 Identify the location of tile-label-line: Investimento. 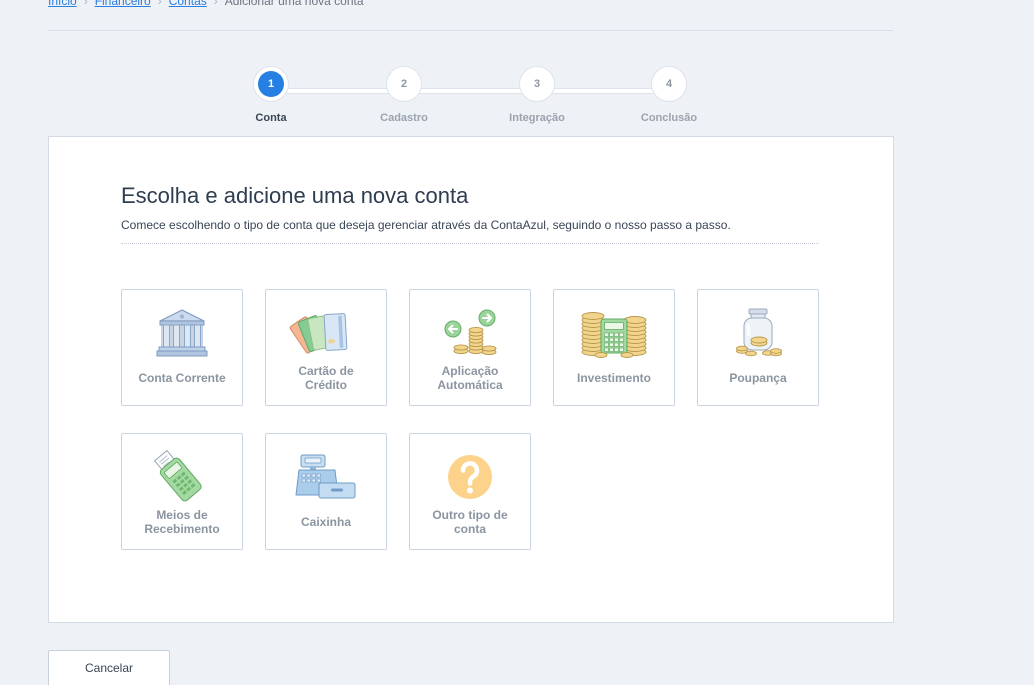
(613, 378).